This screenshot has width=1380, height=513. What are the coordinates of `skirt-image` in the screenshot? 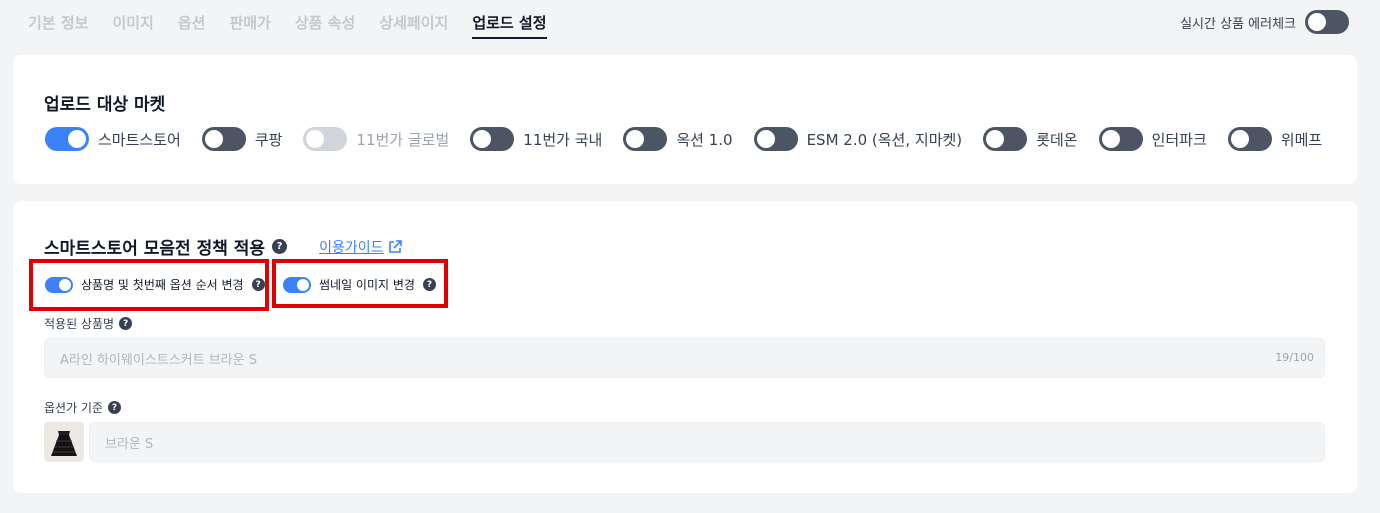 It's located at (64, 442).